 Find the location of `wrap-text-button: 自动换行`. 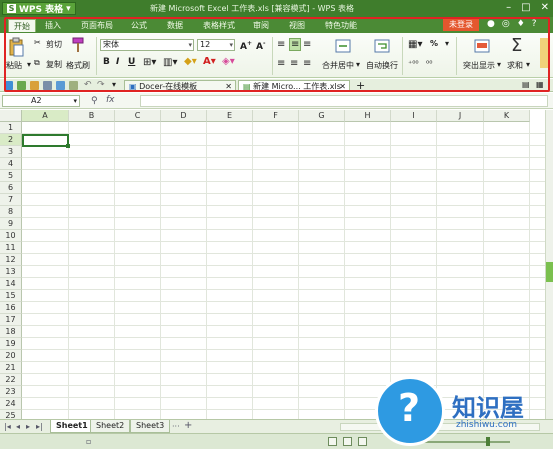

wrap-text-button: 自动换行 is located at coordinates (382, 65).